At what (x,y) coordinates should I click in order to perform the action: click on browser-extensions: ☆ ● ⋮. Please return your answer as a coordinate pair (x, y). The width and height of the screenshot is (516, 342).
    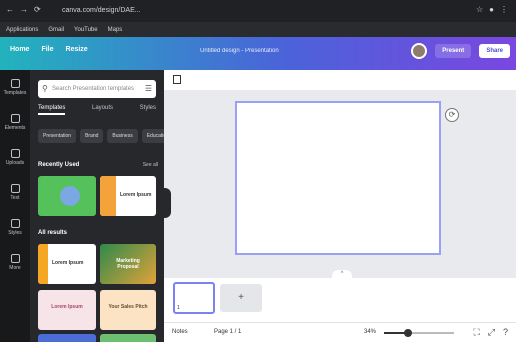
    Looking at the image, I should click on (492, 9).